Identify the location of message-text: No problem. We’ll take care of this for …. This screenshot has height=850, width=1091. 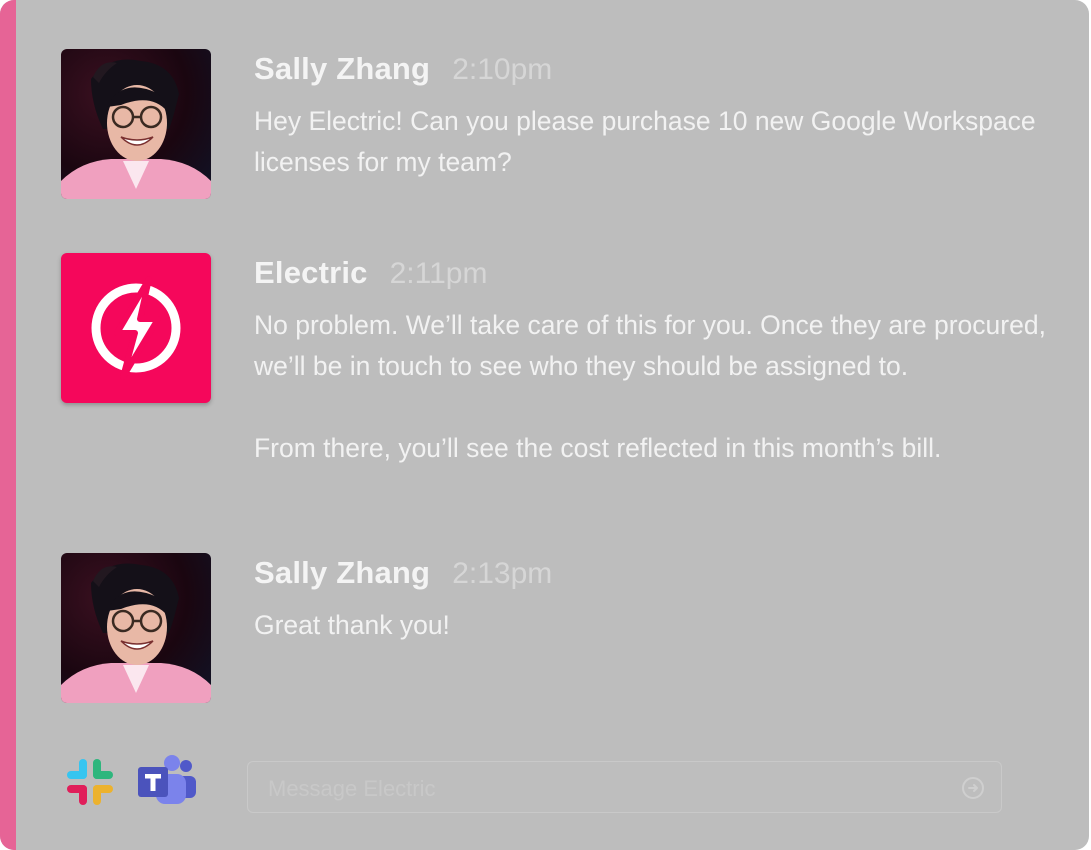
(654, 387).